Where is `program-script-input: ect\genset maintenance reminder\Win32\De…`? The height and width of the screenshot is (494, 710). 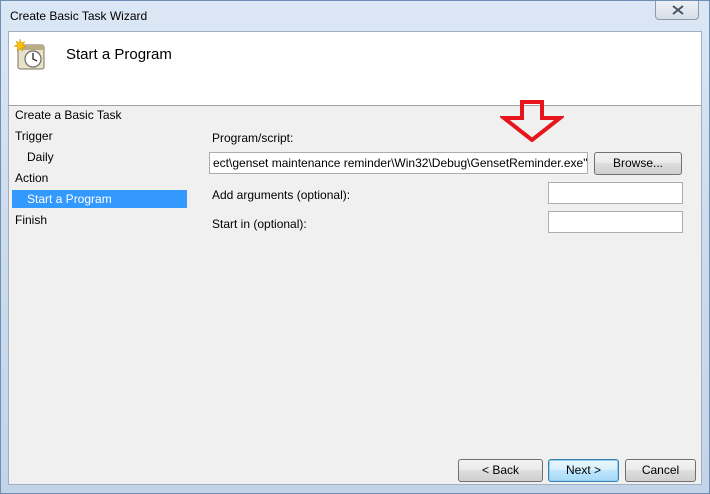 program-script-input: ect\genset maintenance reminder\Win32\De… is located at coordinates (398, 163).